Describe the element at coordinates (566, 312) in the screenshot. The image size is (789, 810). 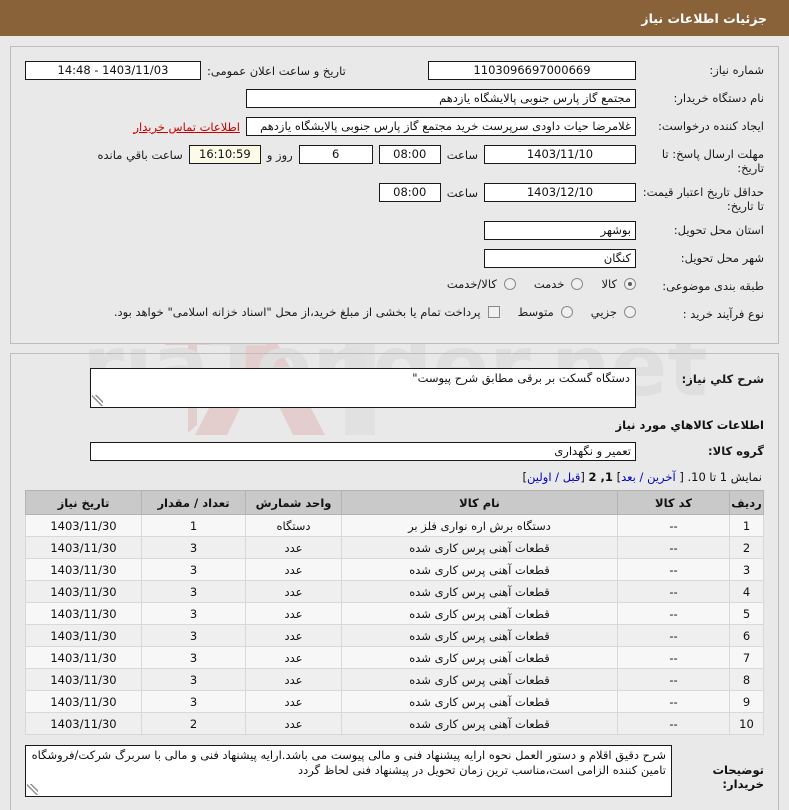
I see `radio-process-medium` at that location.